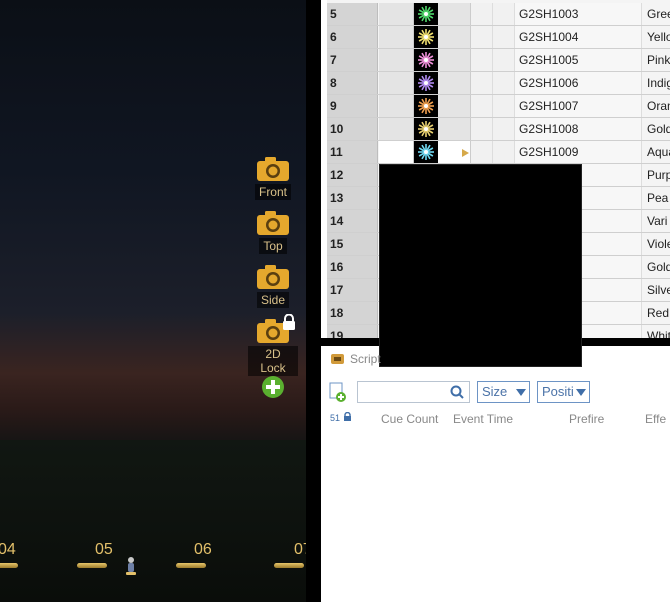 The width and height of the screenshot is (670, 602). I want to click on row-number: 17, so click(352, 290).